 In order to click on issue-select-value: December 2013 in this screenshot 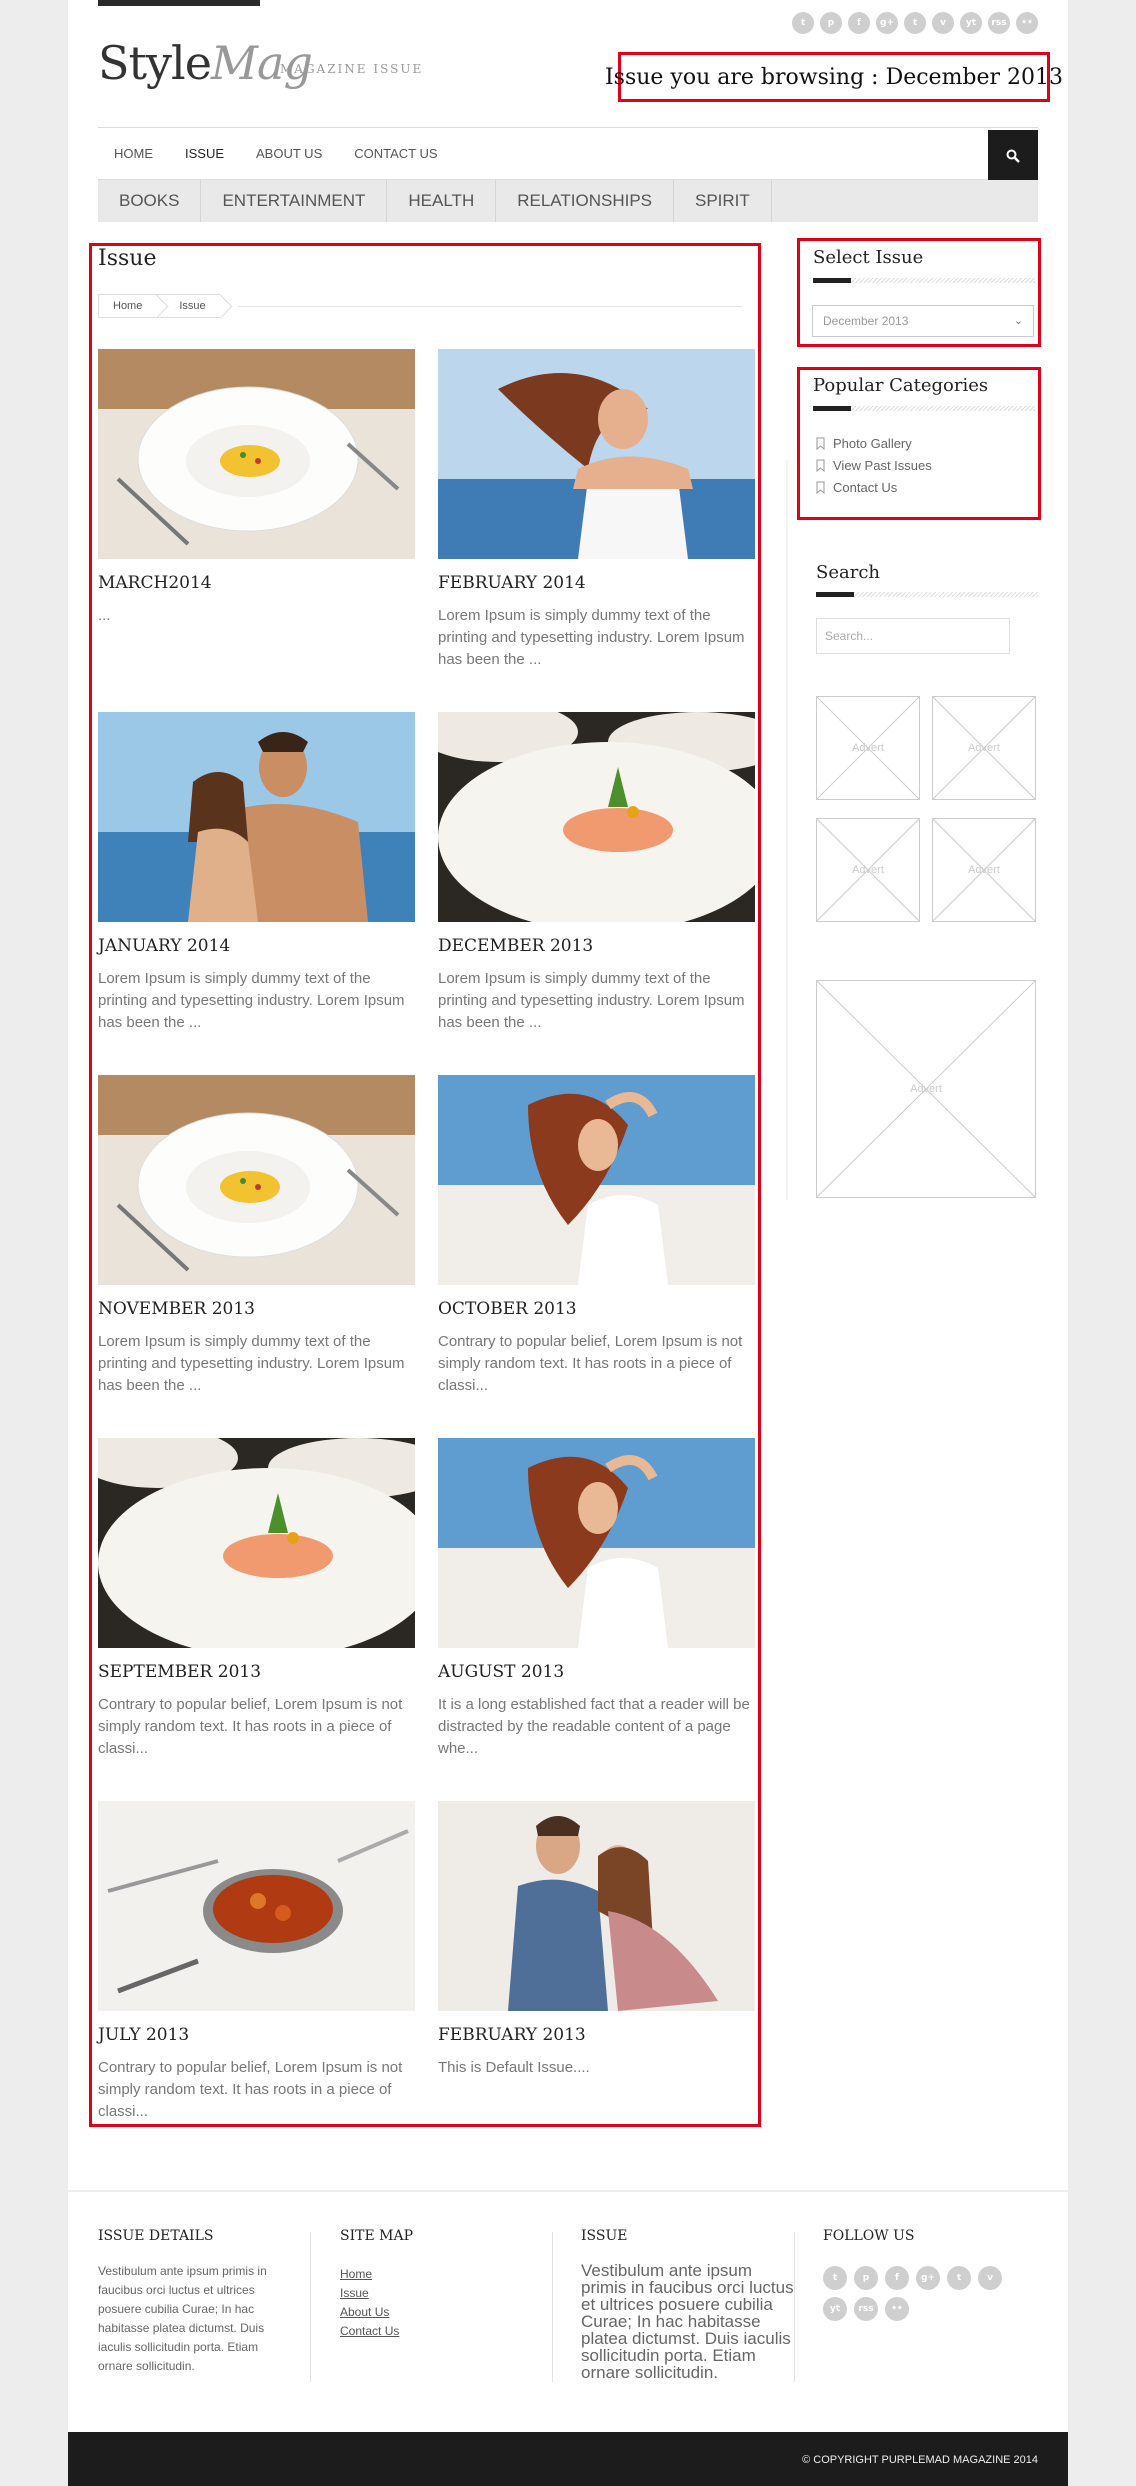, I will do `click(866, 321)`.